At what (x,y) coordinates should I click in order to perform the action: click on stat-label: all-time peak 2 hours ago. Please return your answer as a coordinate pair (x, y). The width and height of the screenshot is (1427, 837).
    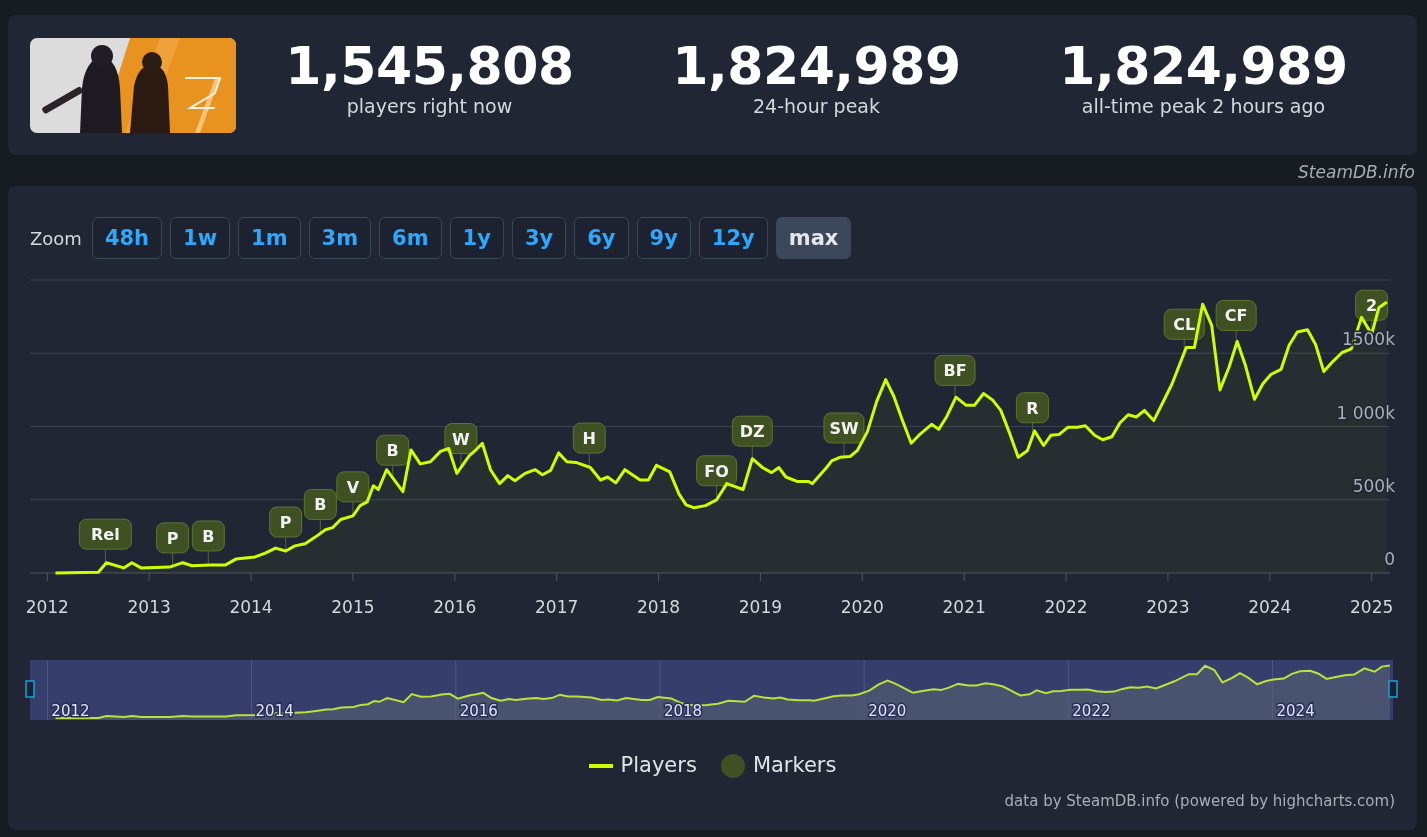
    Looking at the image, I should click on (1203, 106).